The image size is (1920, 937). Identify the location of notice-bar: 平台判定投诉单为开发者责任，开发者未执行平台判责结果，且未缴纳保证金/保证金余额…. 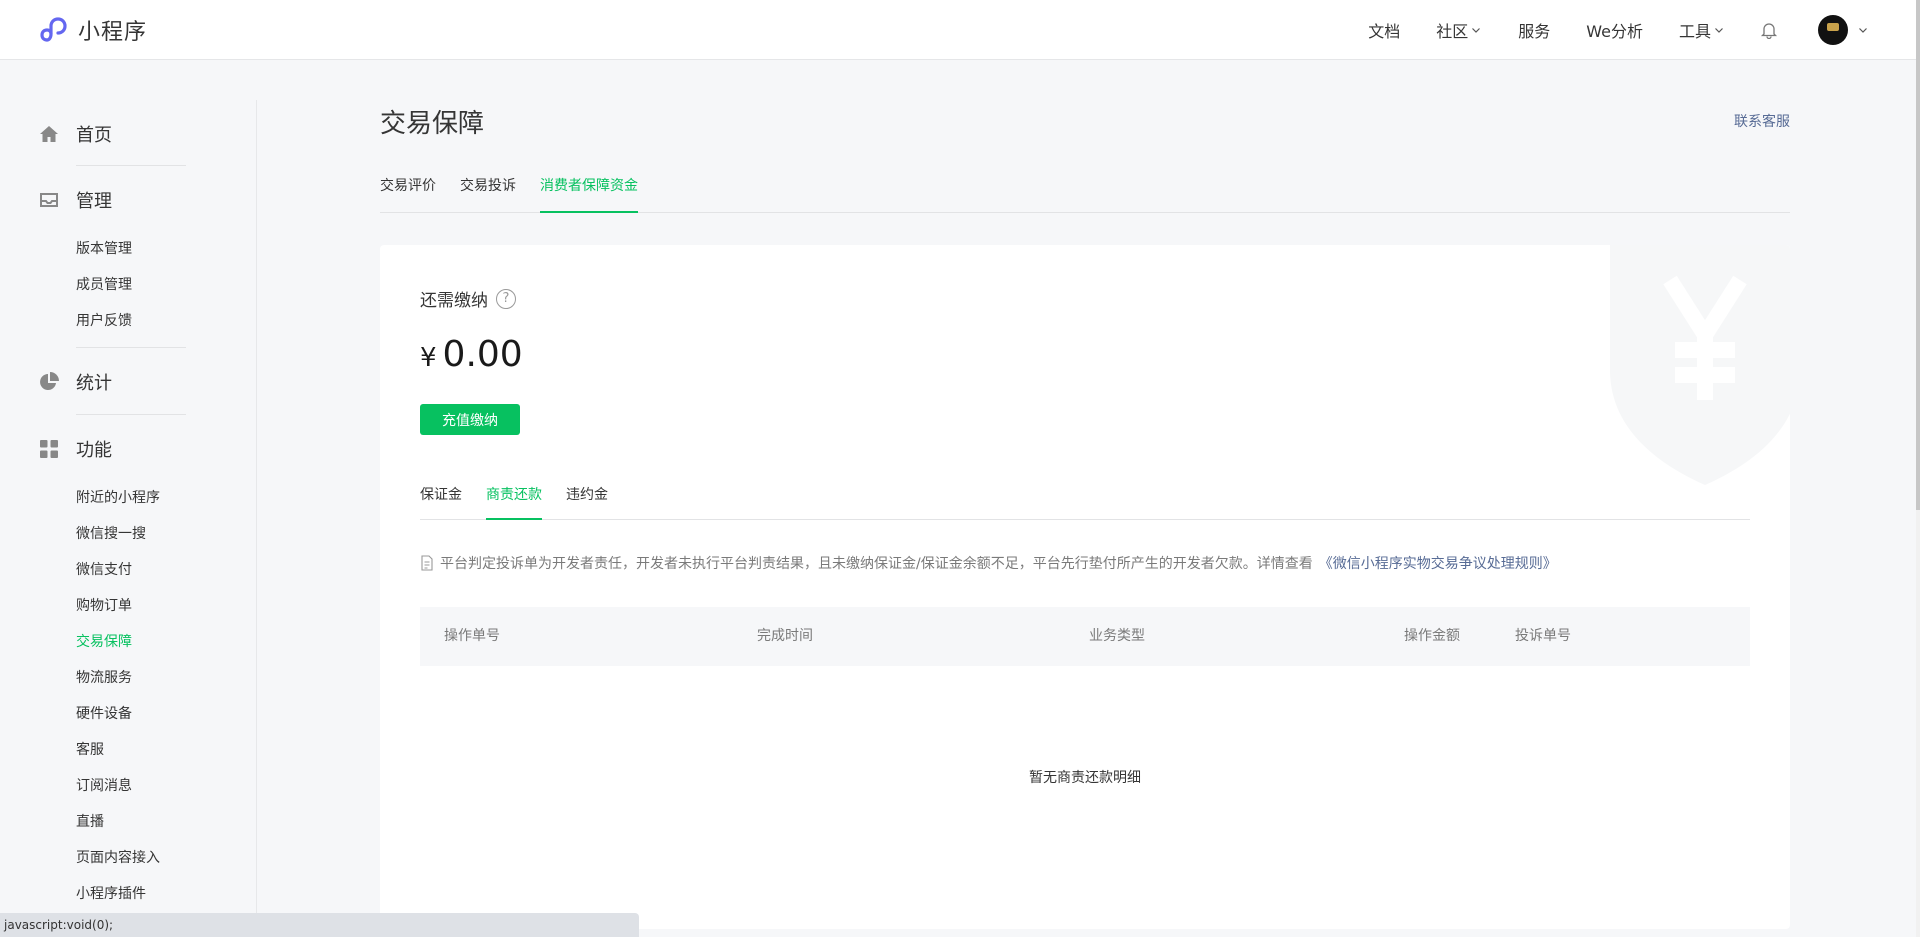
(988, 563).